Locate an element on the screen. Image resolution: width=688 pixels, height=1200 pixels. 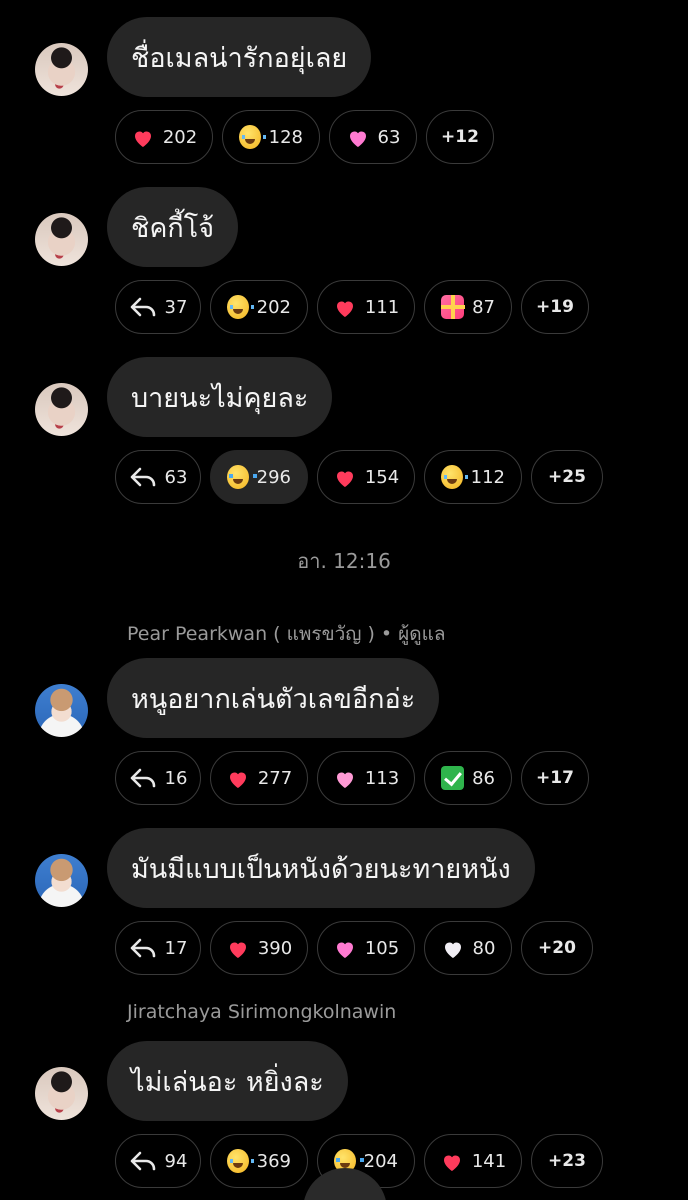
reaction-pill: 86 is located at coordinates (468, 778).